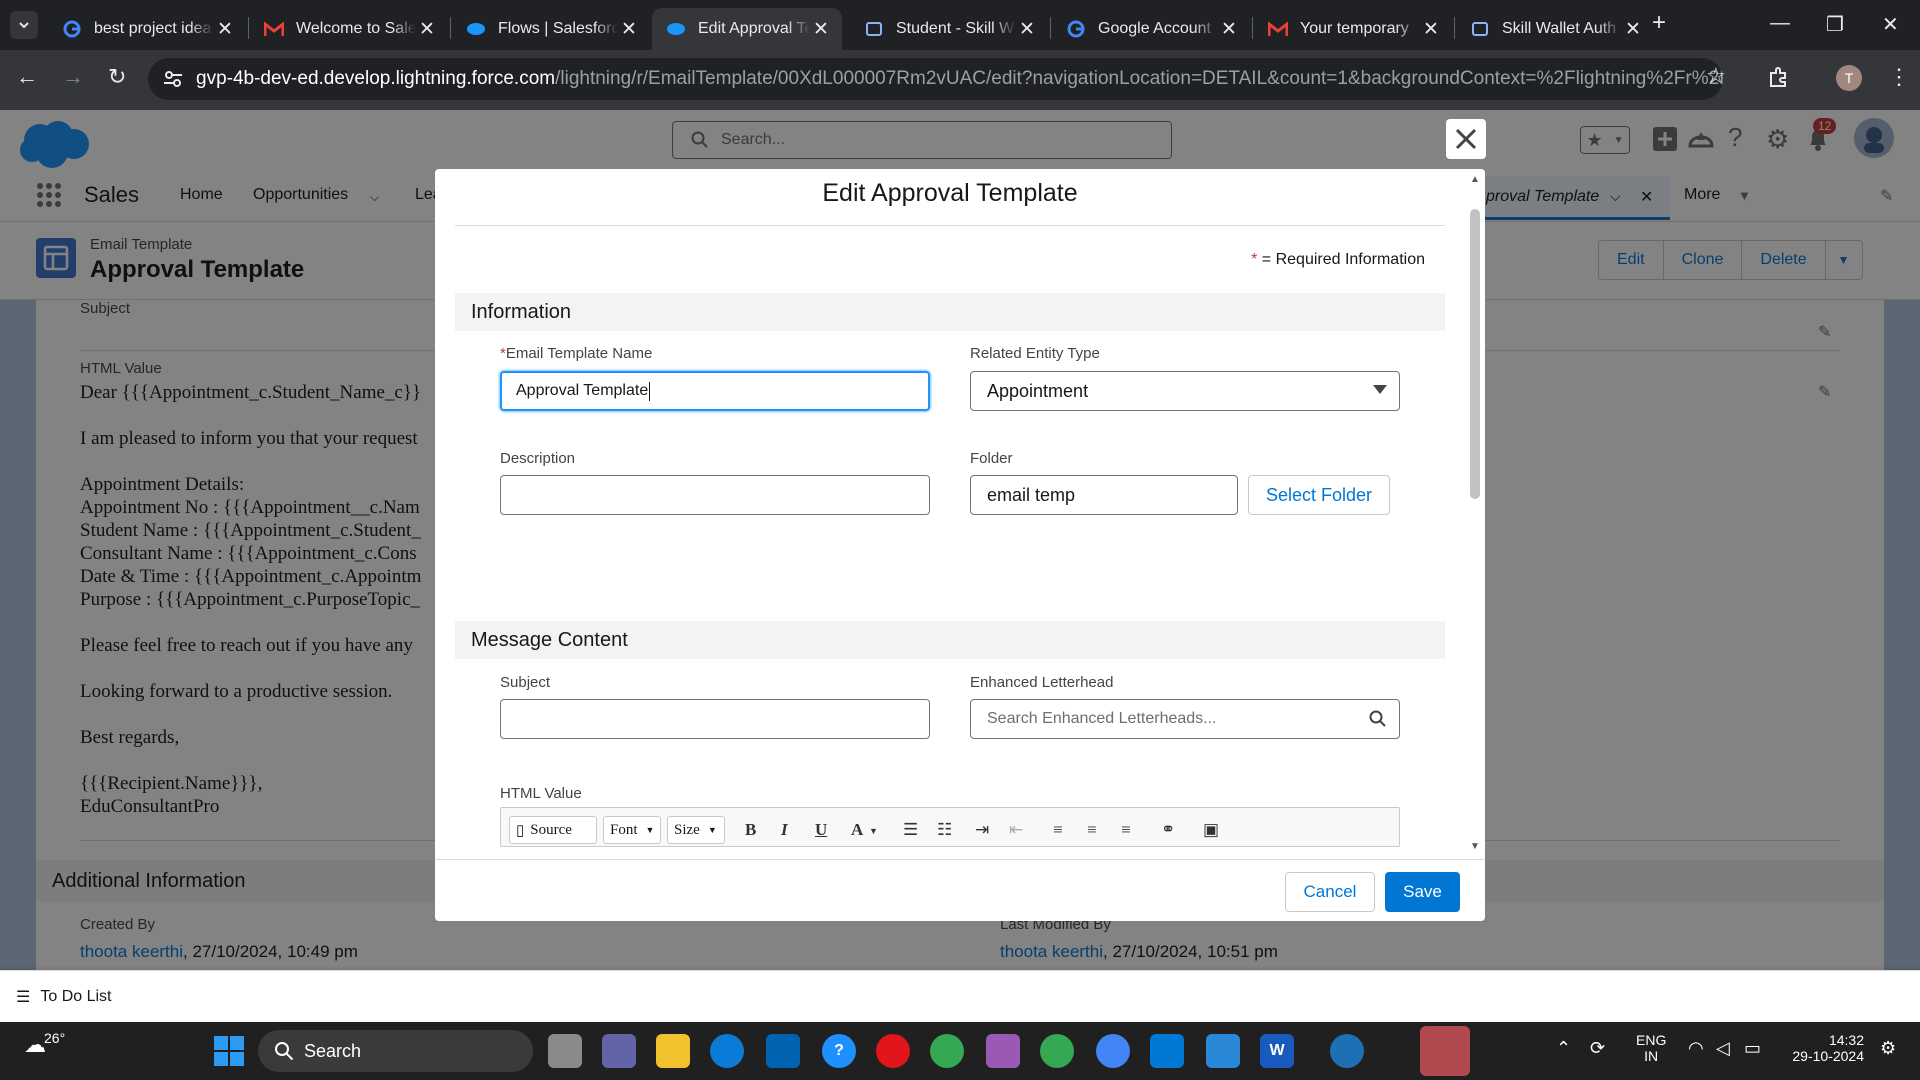 This screenshot has height=1080, width=1920. Describe the element at coordinates (1780, 23) in the screenshot. I see `minimize-window-button: —` at that location.